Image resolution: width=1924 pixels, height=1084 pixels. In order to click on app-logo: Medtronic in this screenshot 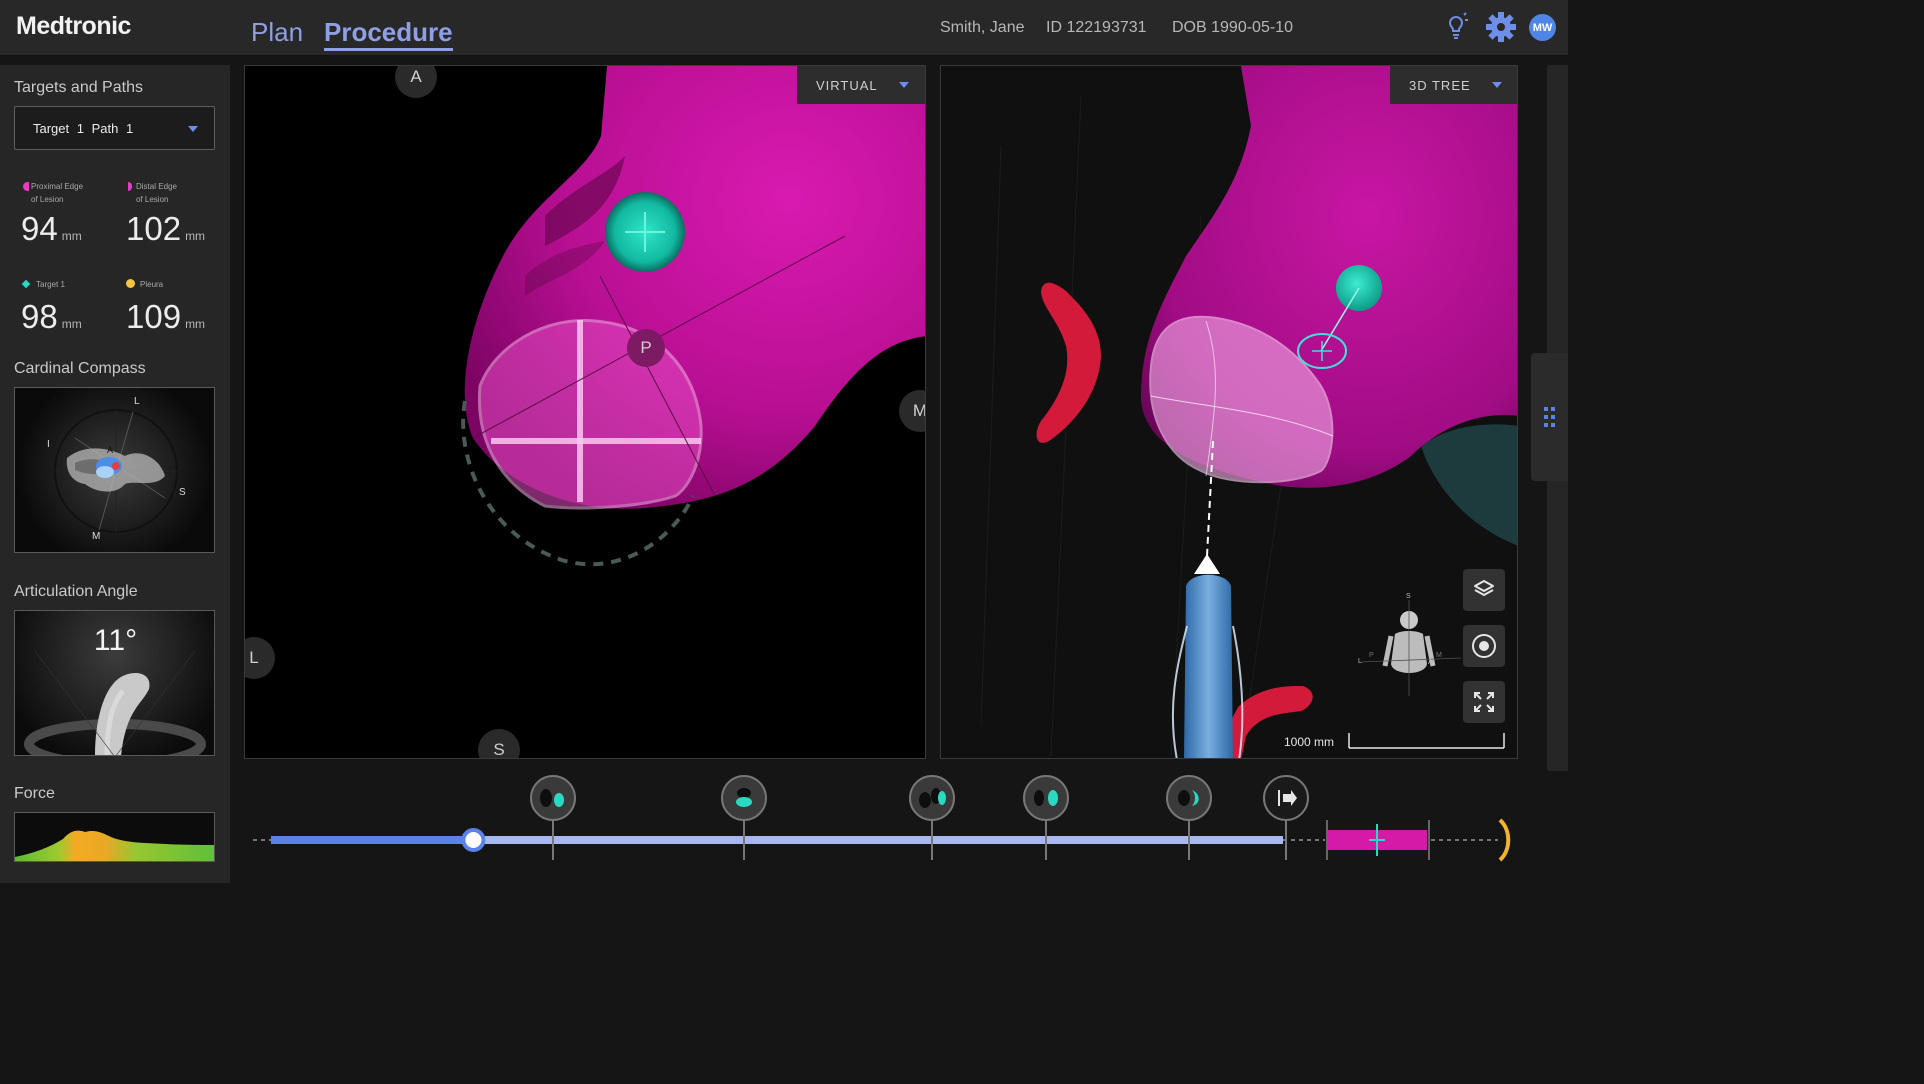, I will do `click(73, 26)`.